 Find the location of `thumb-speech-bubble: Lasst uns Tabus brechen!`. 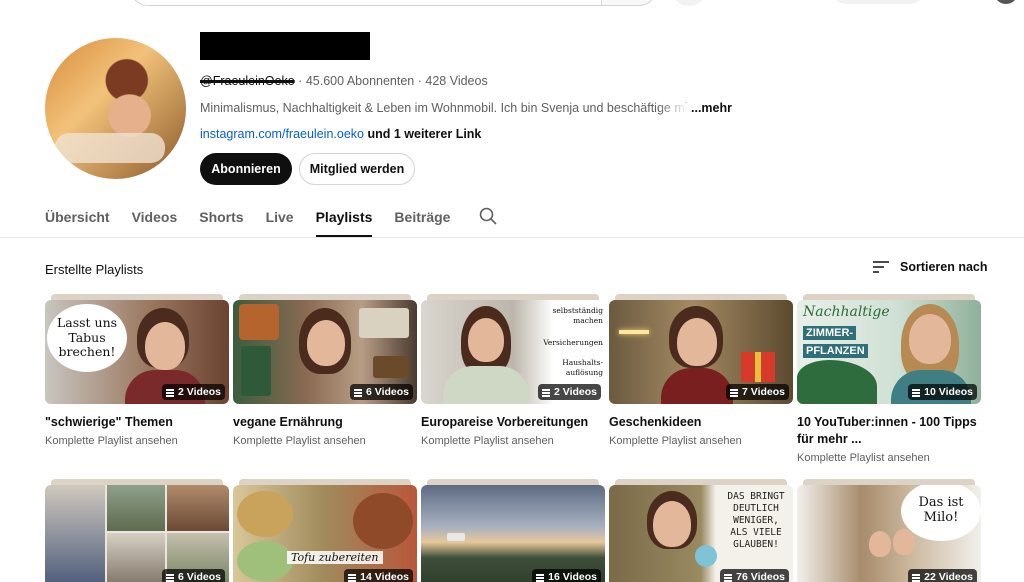

thumb-speech-bubble: Lasst uns Tabus brechen! is located at coordinates (87, 338).